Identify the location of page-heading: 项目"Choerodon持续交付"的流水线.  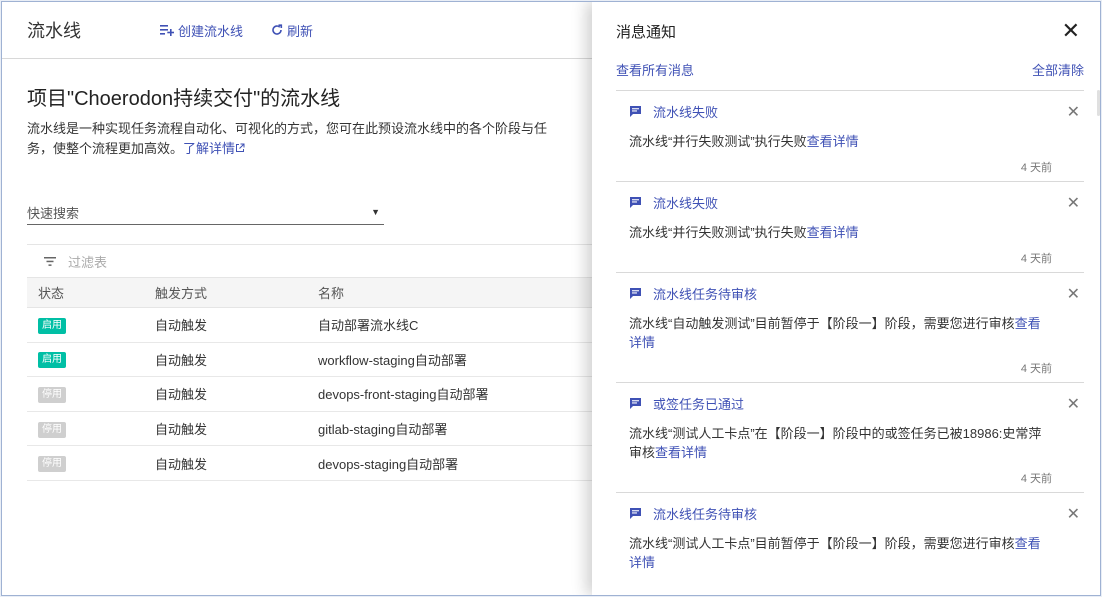
(184, 99).